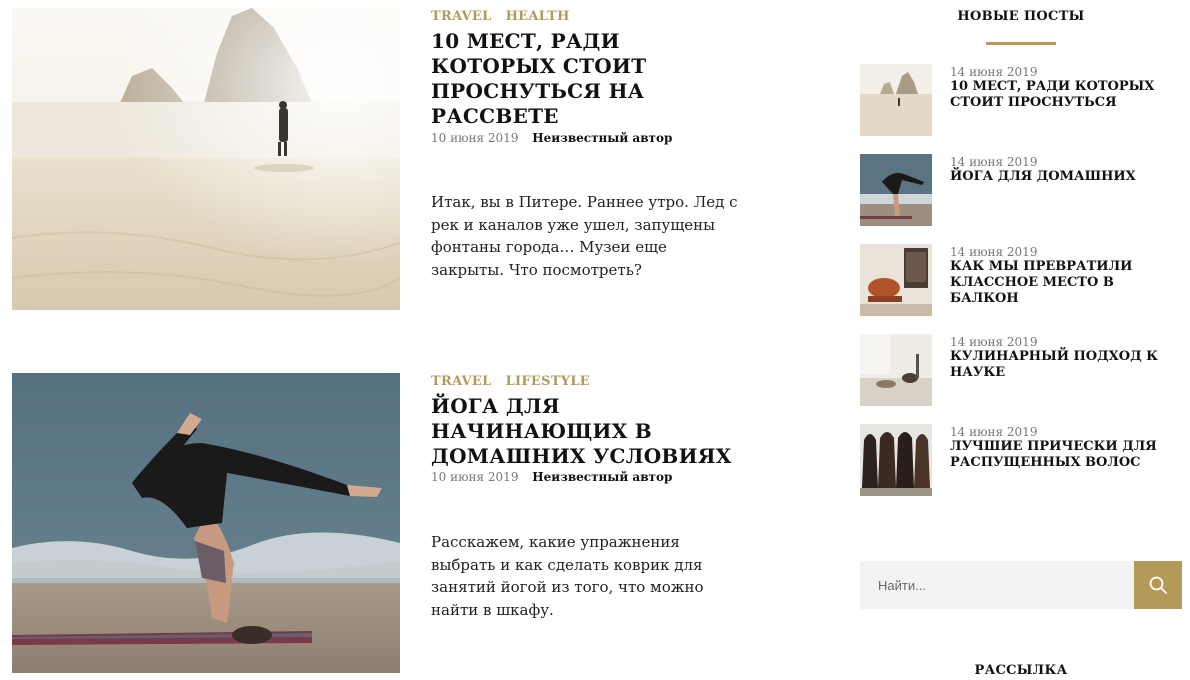 Image resolution: width=1190 pixels, height=680 pixels. I want to click on new-posts-widget: НОВЫЕ ПОСТЫ, so click(1021, 26).